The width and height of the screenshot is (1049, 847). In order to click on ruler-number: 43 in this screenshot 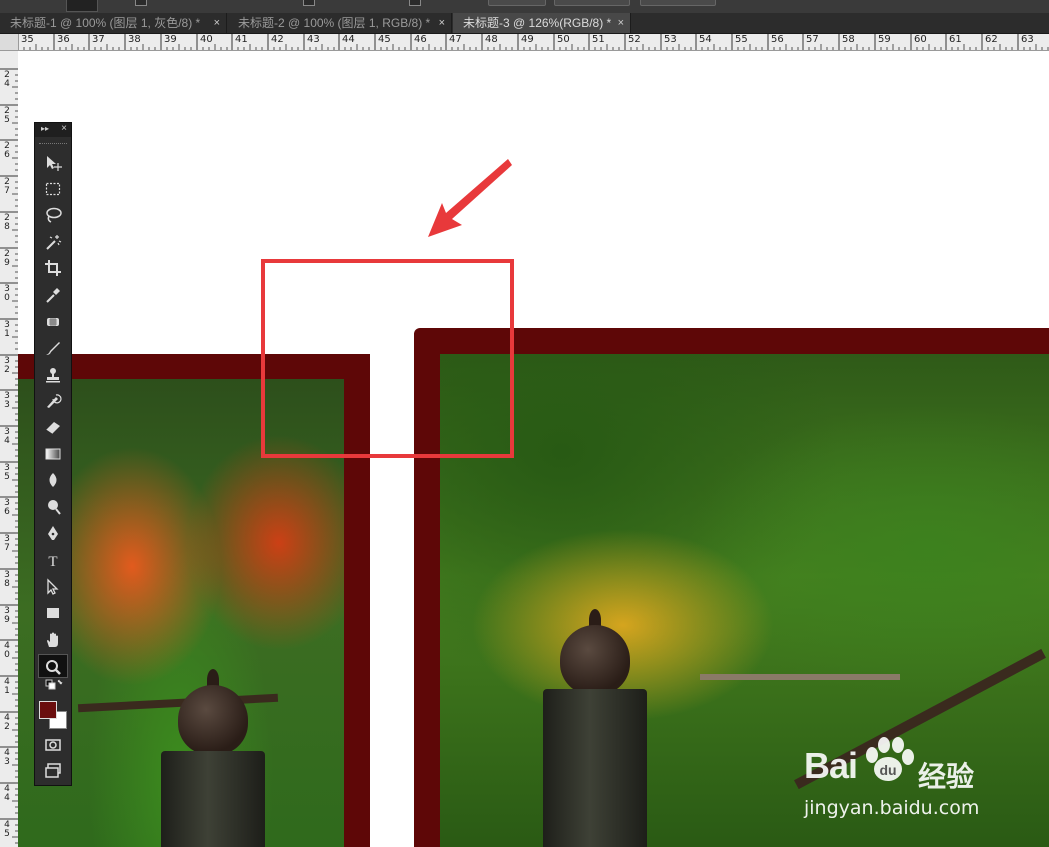, I will do `click(313, 39)`.